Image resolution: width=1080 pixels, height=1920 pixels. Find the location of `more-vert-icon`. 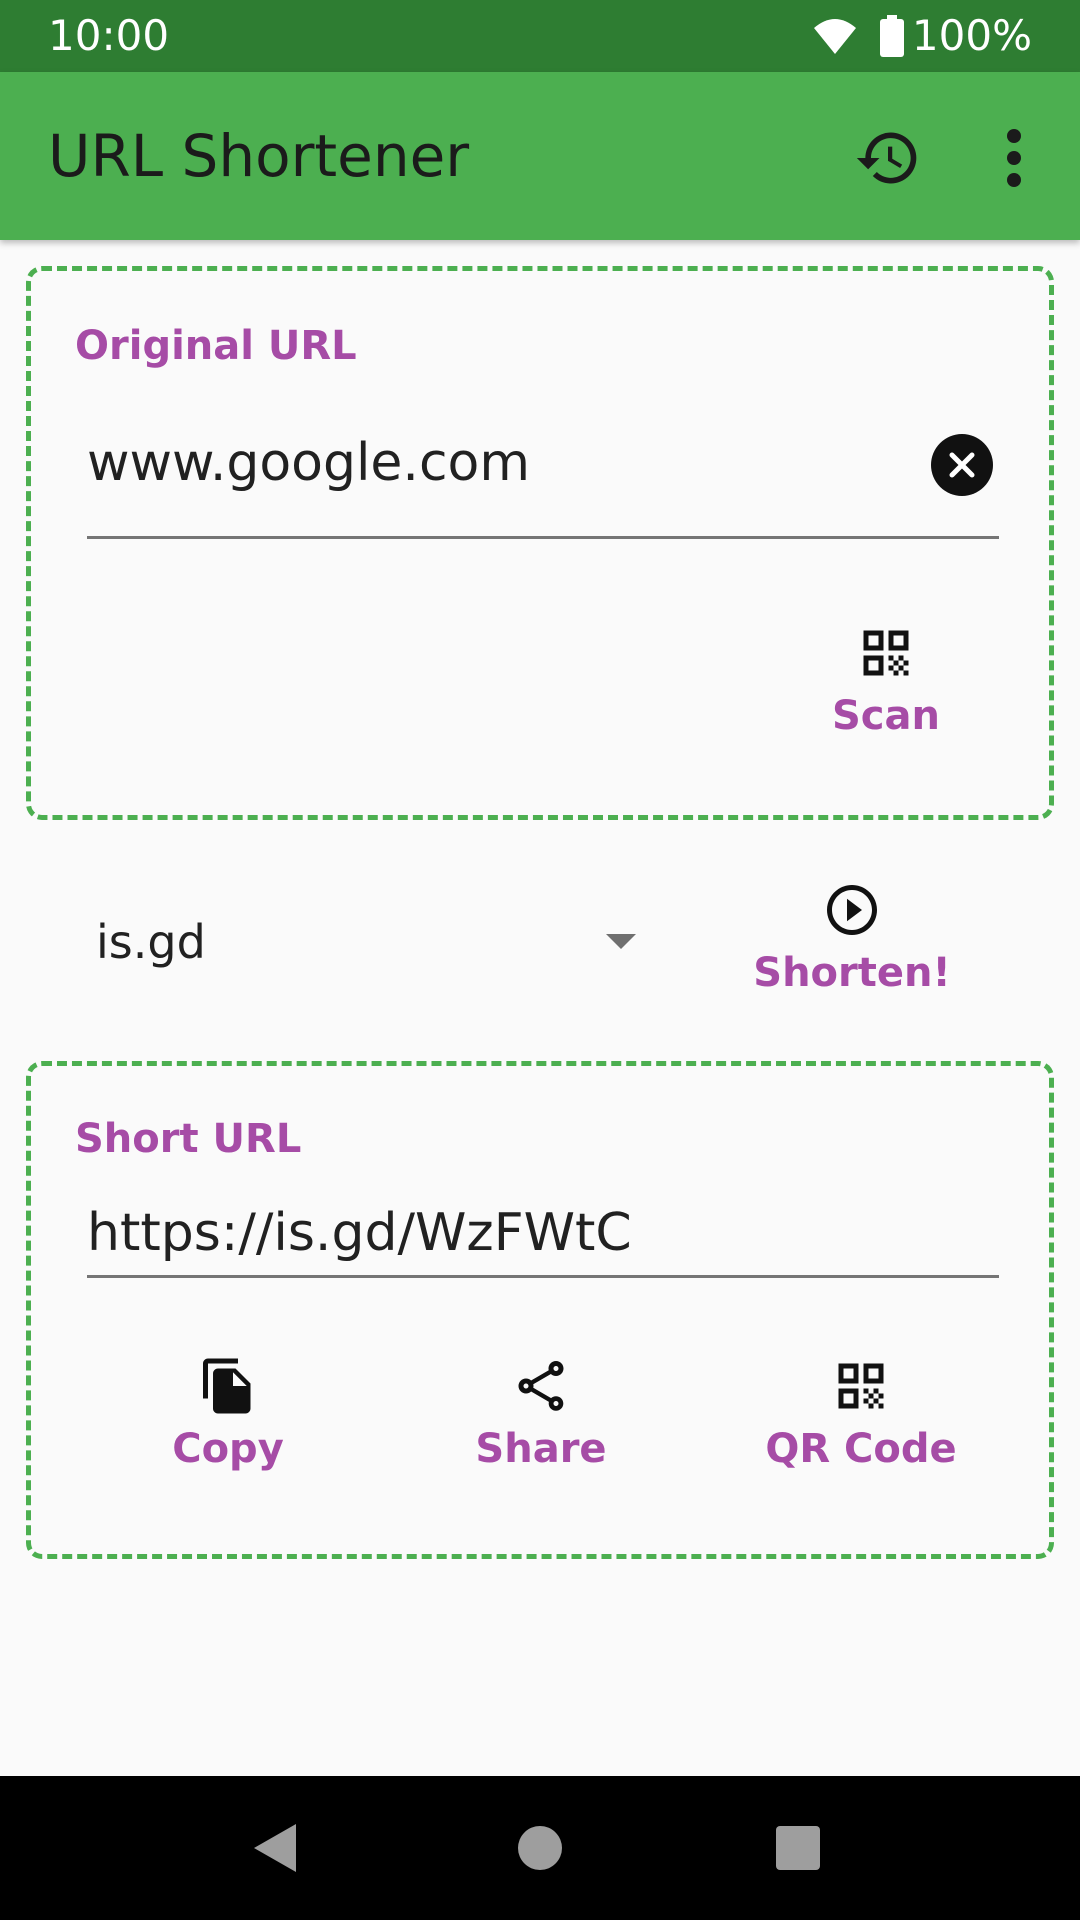

more-vert-icon is located at coordinates (1014, 158).